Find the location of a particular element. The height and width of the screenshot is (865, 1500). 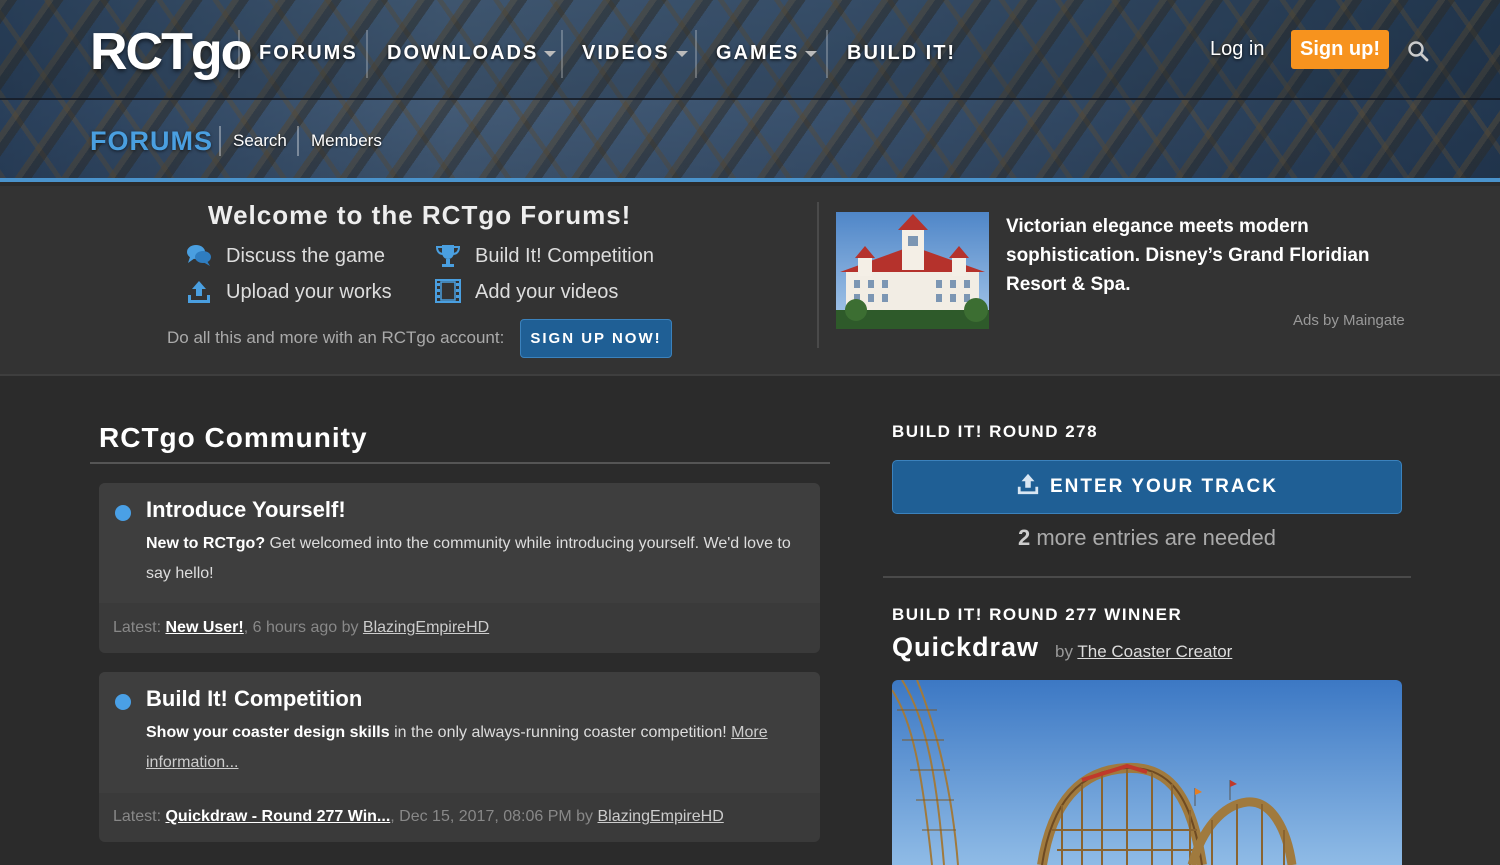

signup-button: Sign up! is located at coordinates (1340, 49).